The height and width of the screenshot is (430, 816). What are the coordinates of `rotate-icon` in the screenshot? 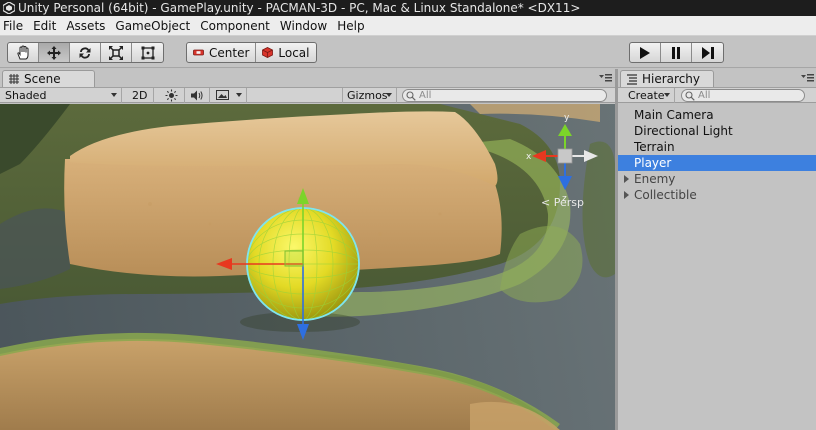 It's located at (85, 52).